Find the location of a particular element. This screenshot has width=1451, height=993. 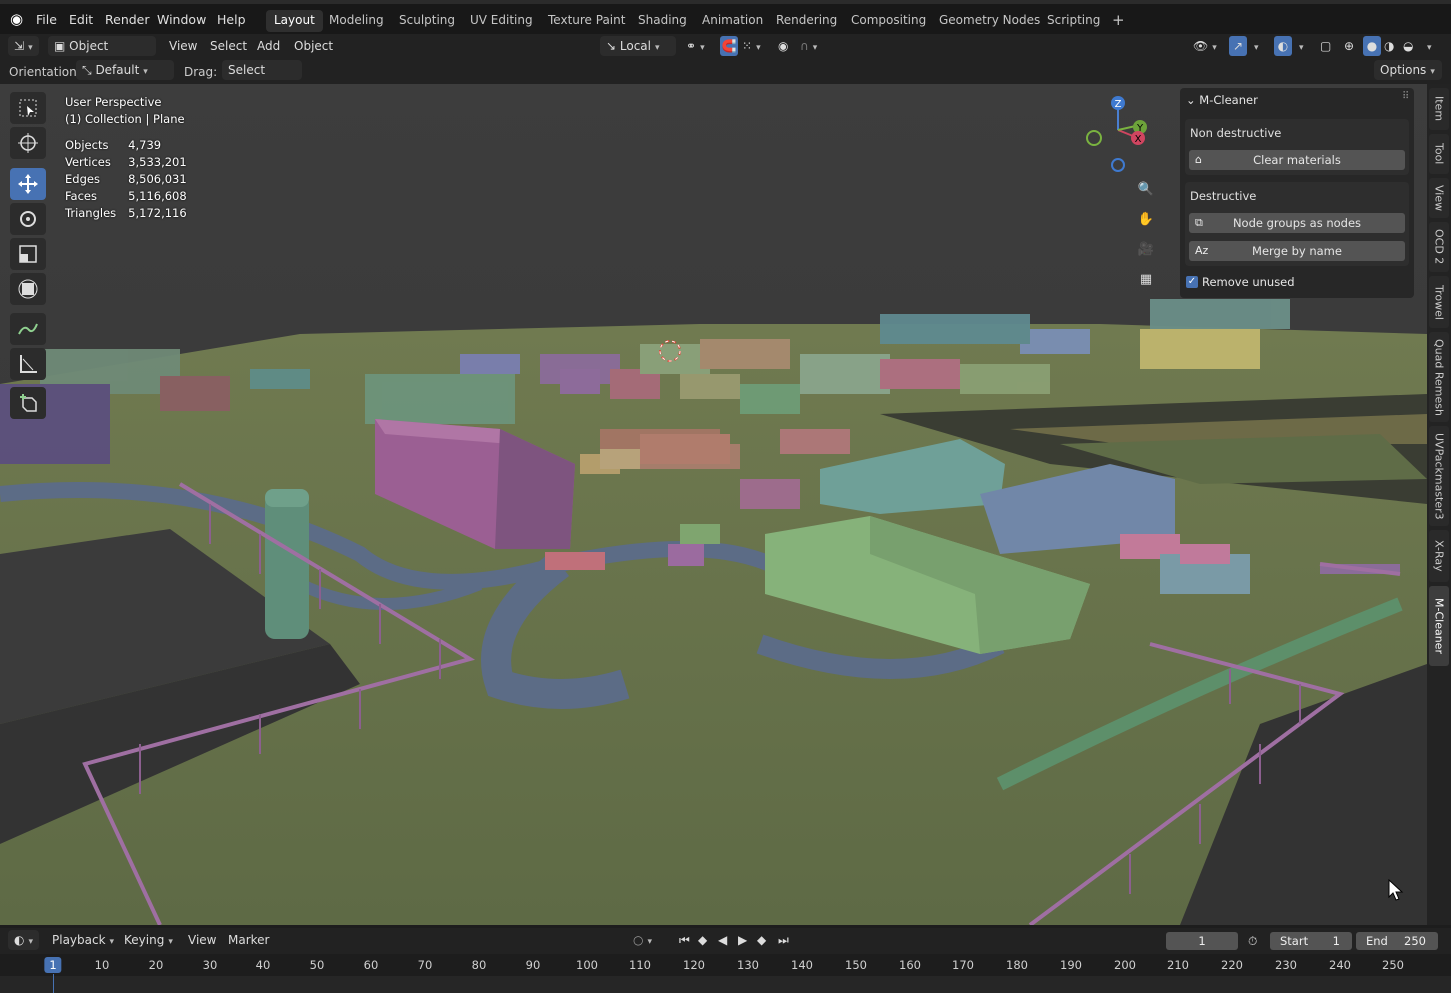

sidebar-tab-item: Item is located at coordinates (1439, 109).